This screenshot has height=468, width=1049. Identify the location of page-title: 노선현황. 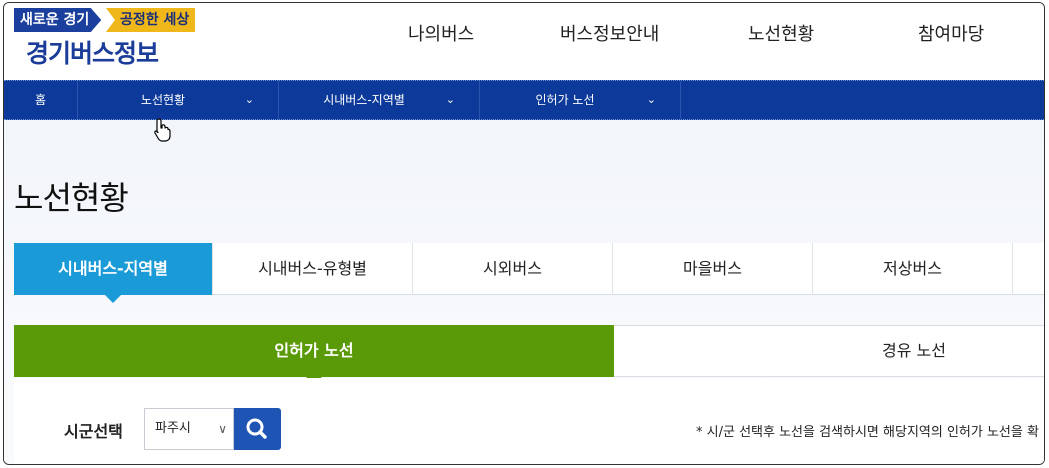
(71, 198).